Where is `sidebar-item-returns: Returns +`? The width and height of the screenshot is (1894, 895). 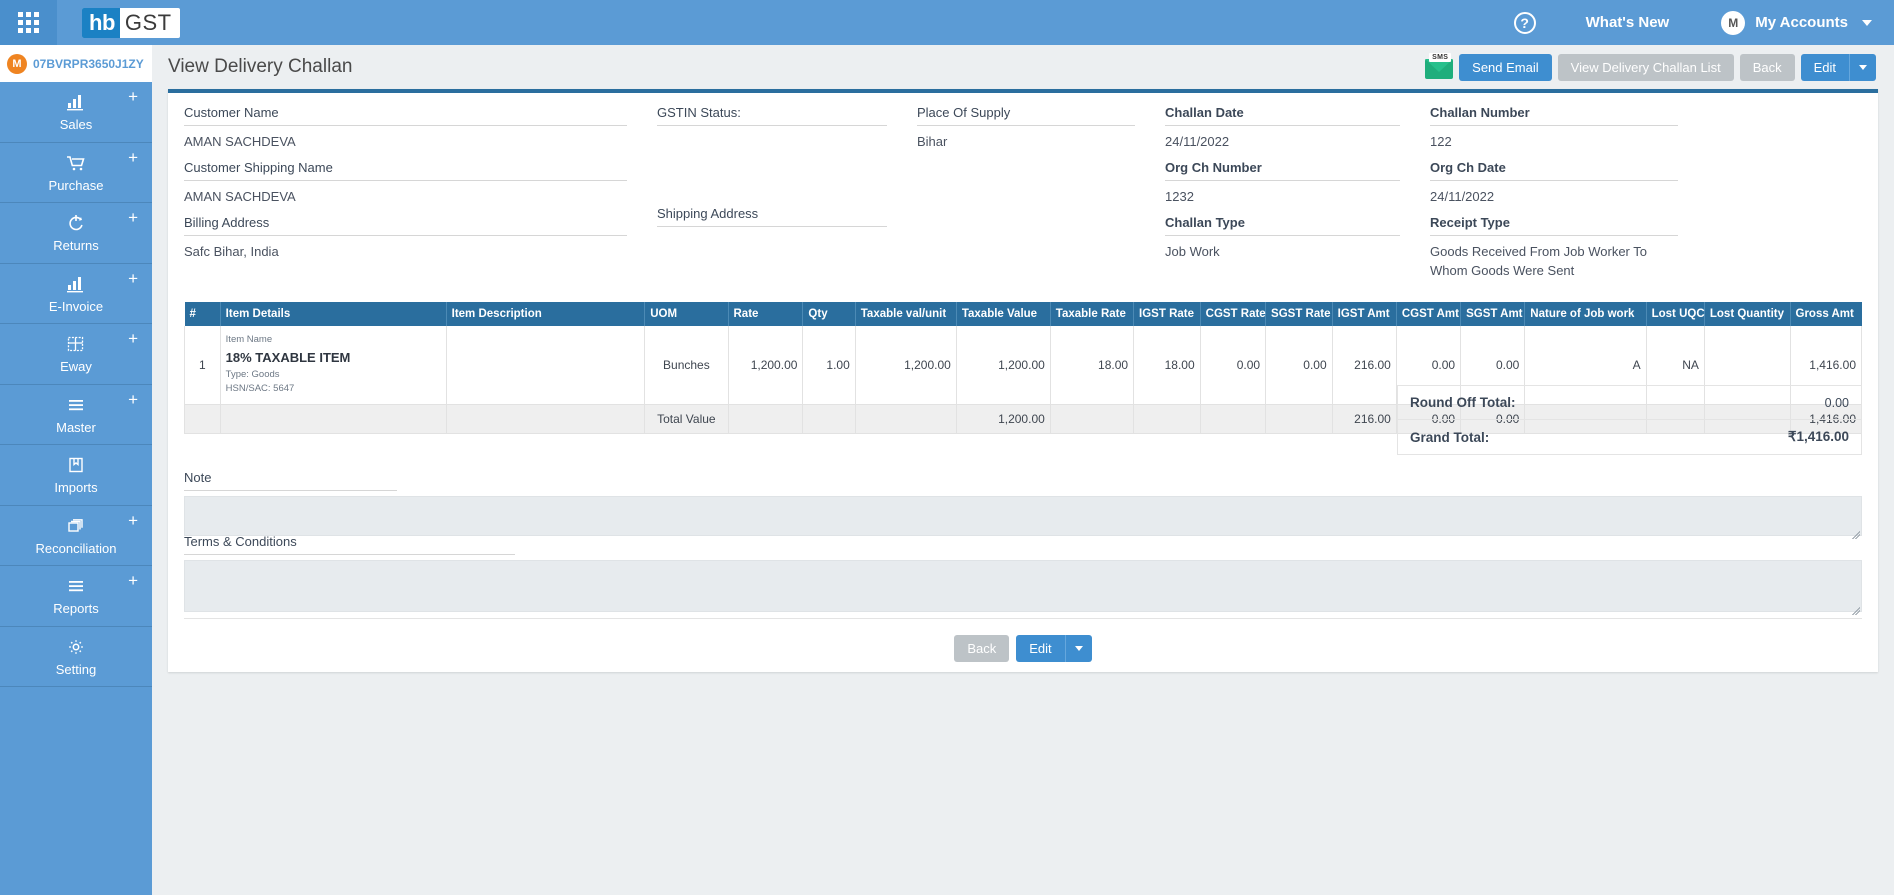
sidebar-item-returns: Returns + is located at coordinates (76, 233).